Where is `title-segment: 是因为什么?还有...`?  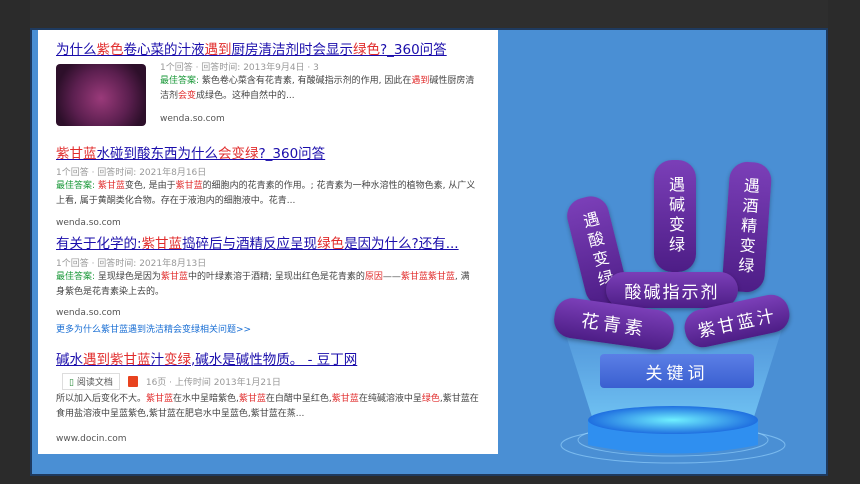
title-segment: 是因为什么?还有... is located at coordinates (401, 244).